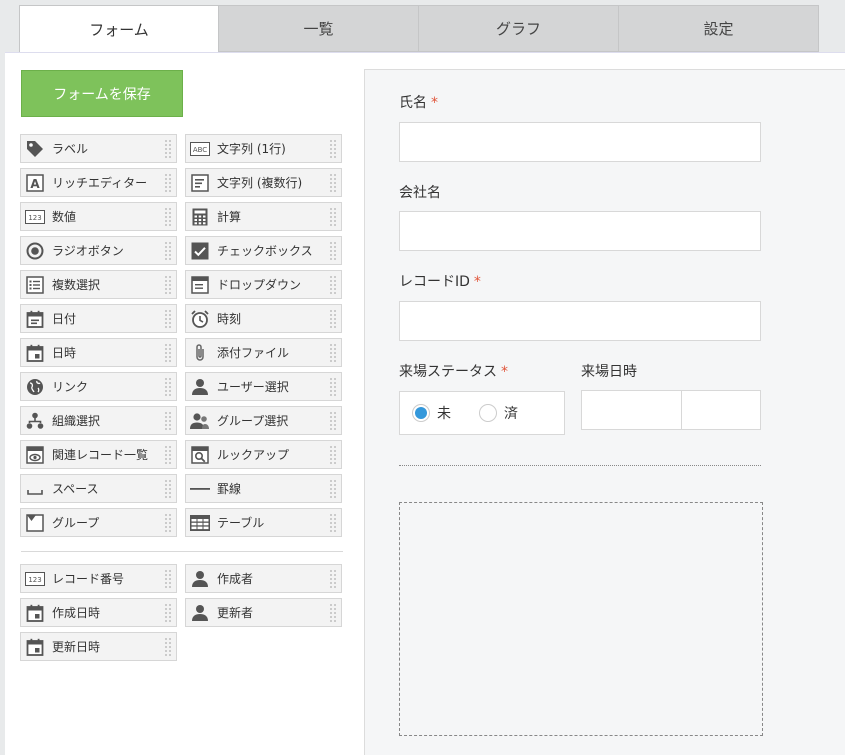 This screenshot has height=755, width=845. I want to click on palette-item-created-at: 作成日時, so click(98, 612).